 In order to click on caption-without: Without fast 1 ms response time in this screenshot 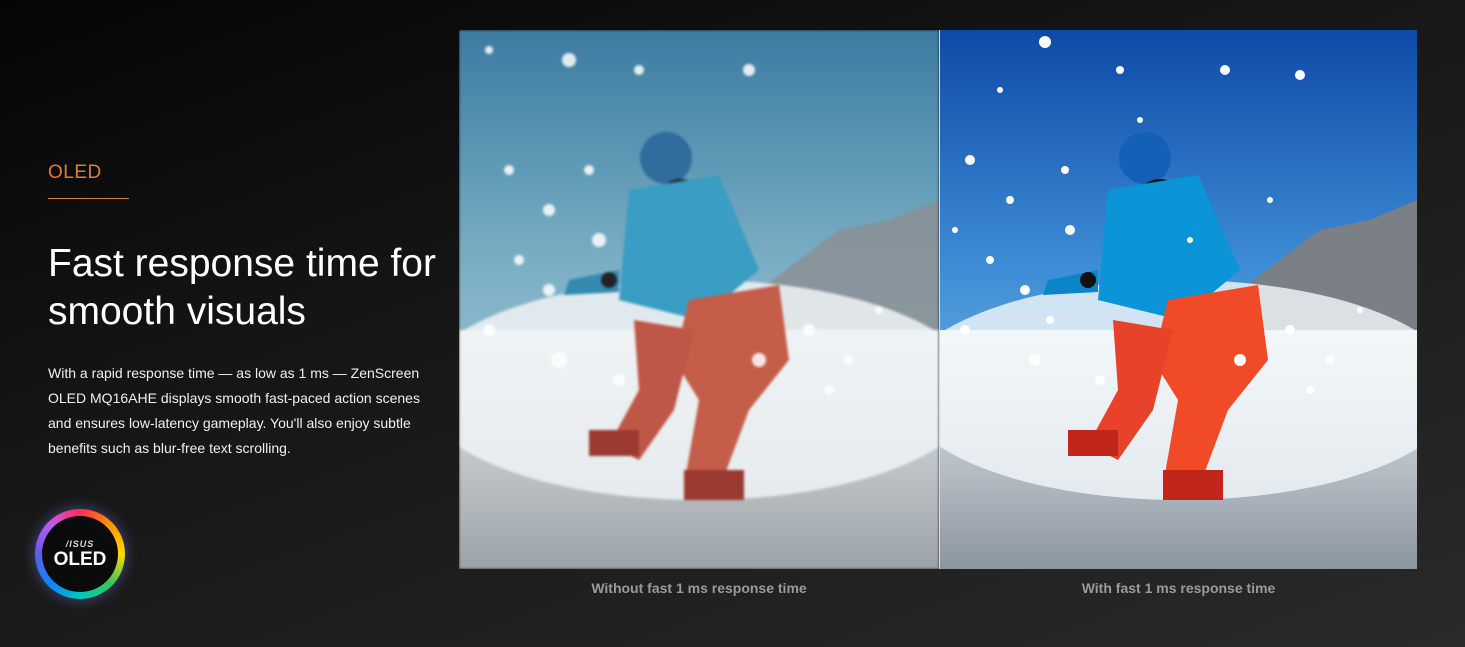, I will do `click(699, 588)`.